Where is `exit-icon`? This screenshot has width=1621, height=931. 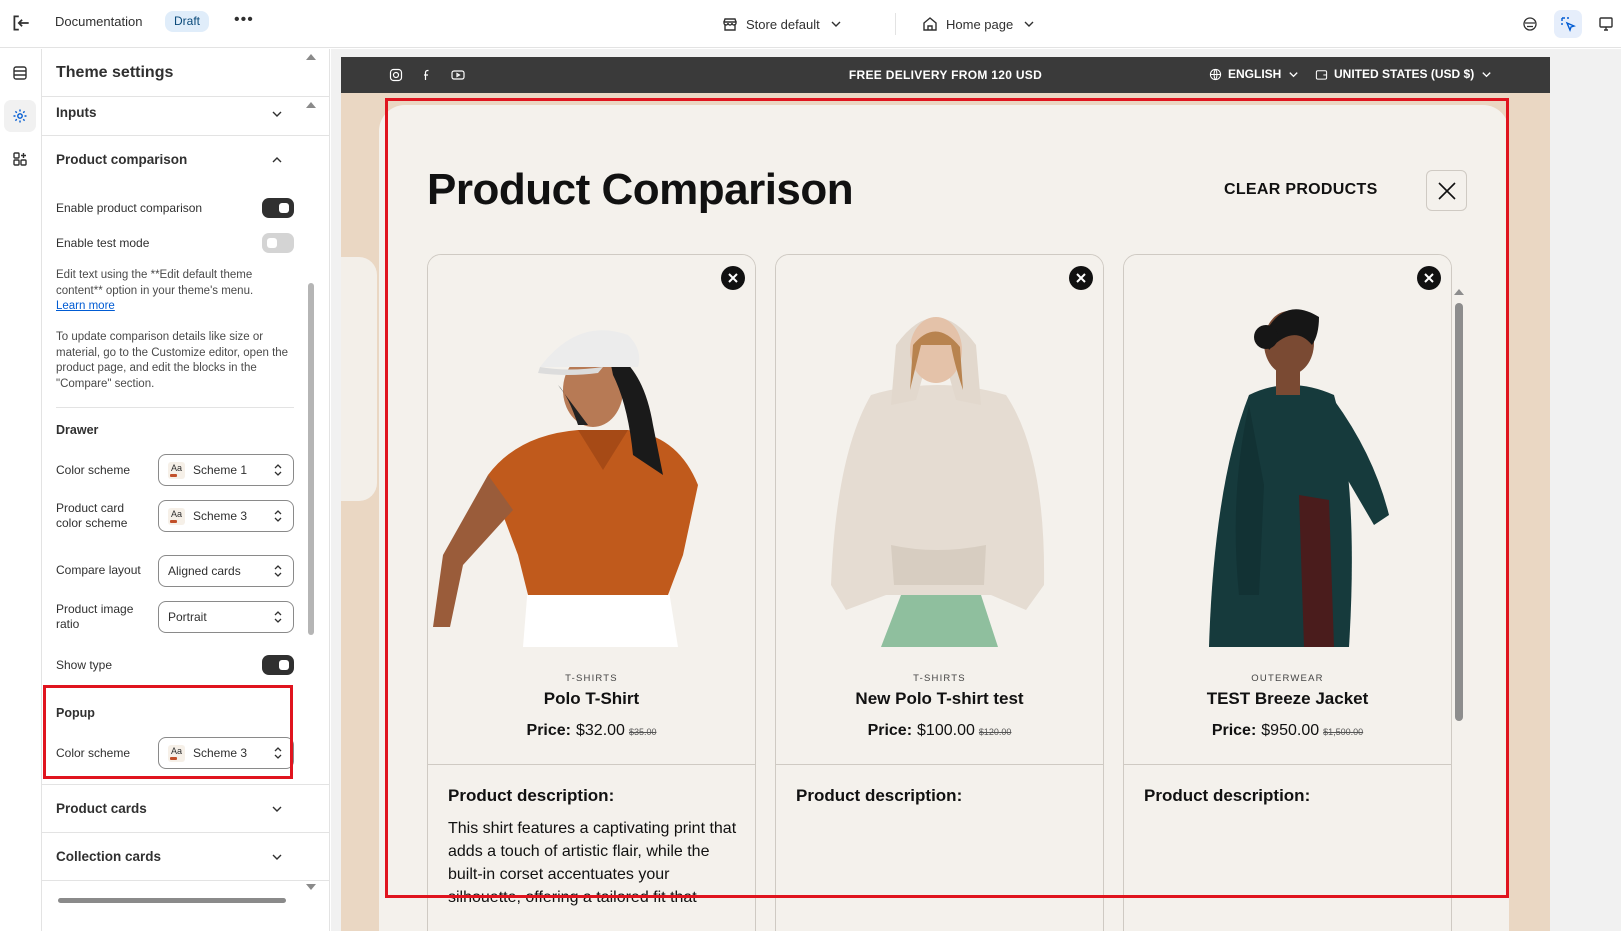 exit-icon is located at coordinates (21, 23).